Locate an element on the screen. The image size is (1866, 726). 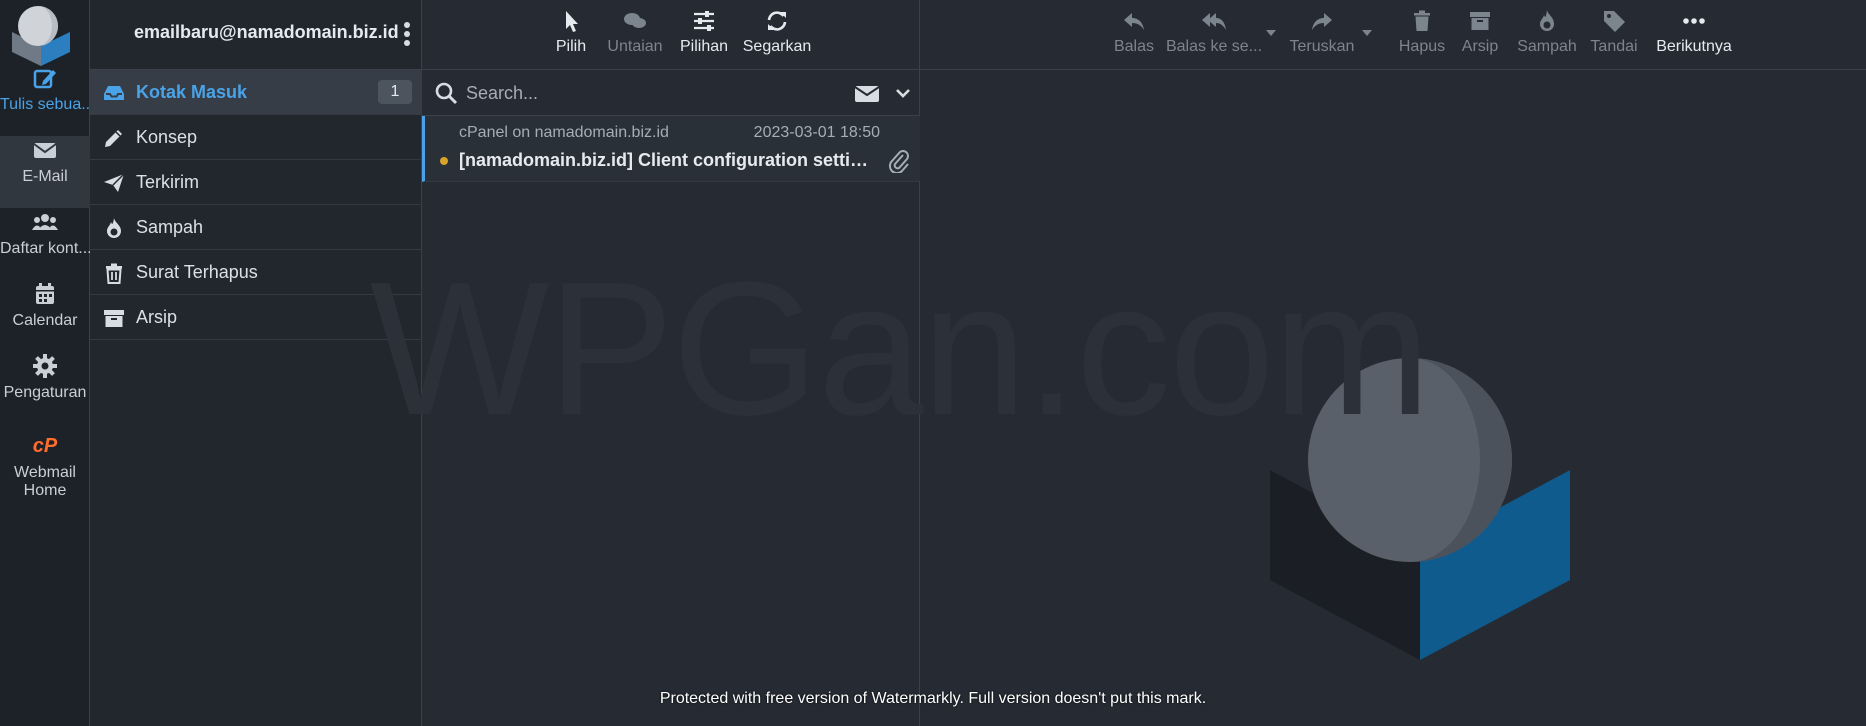
unread-dot-icon is located at coordinates (444, 161).